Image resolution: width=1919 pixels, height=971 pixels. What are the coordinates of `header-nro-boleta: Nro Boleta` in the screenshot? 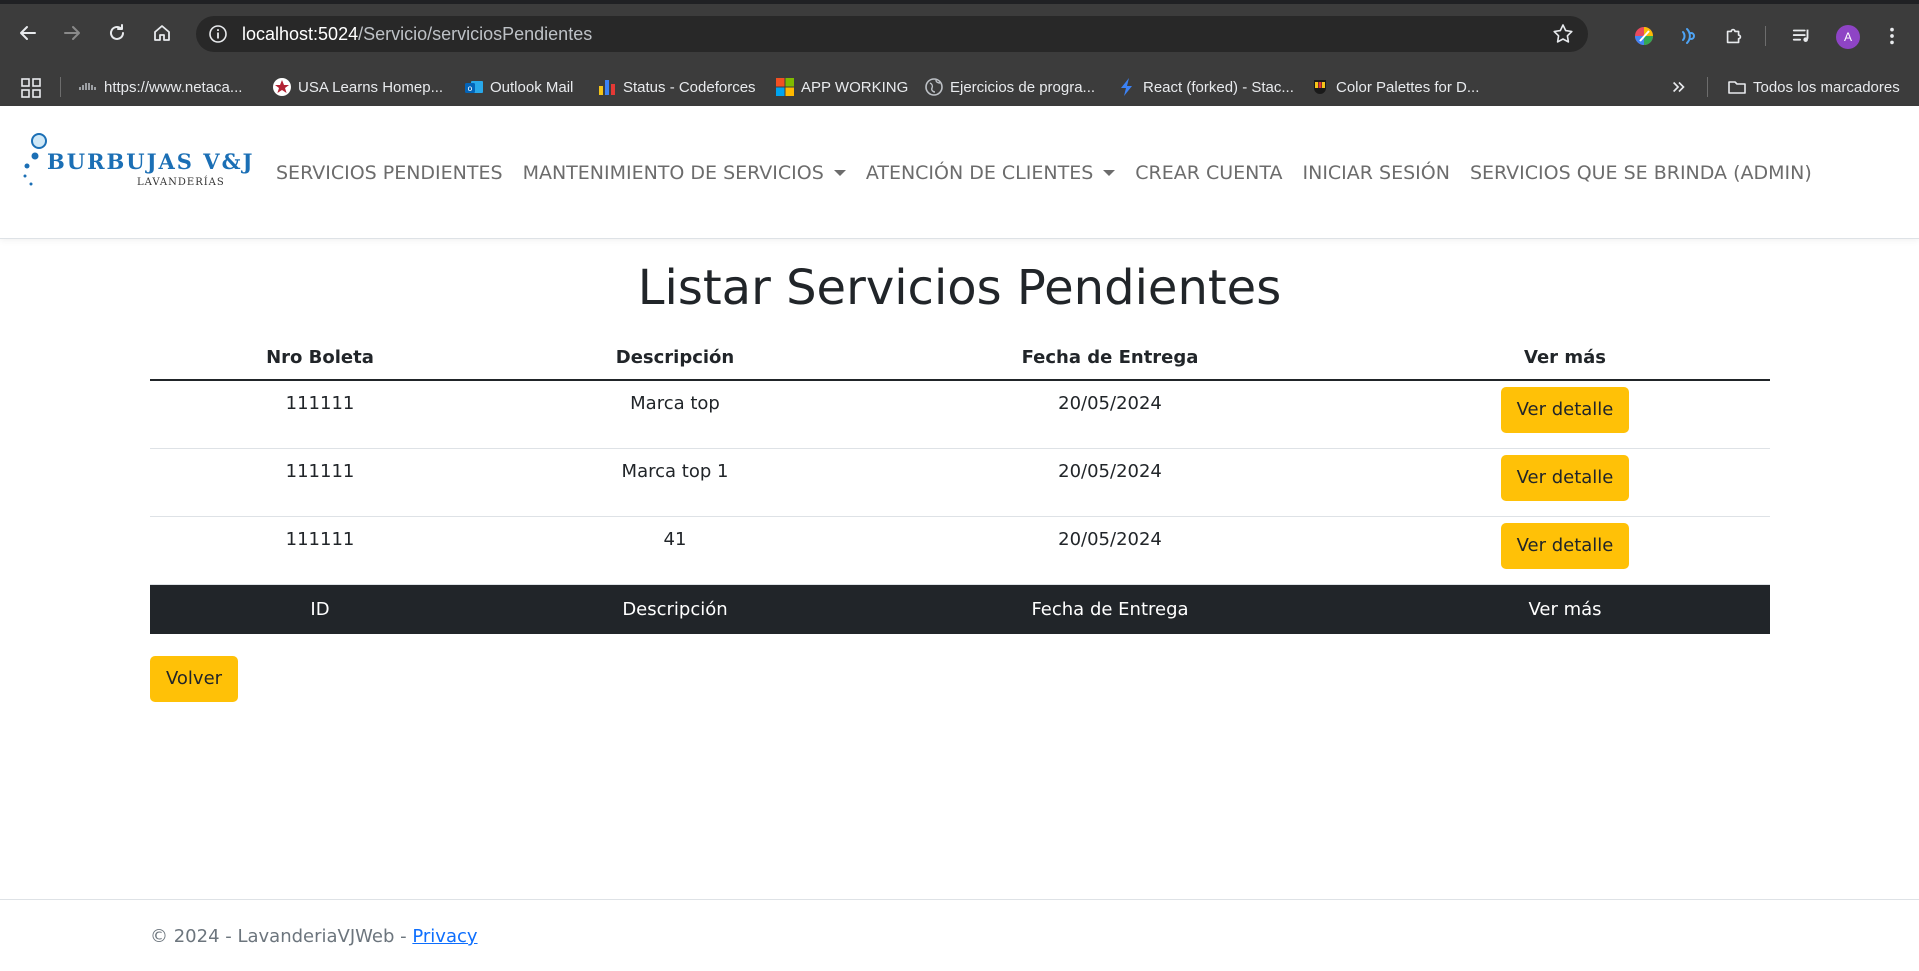 It's located at (320, 358).